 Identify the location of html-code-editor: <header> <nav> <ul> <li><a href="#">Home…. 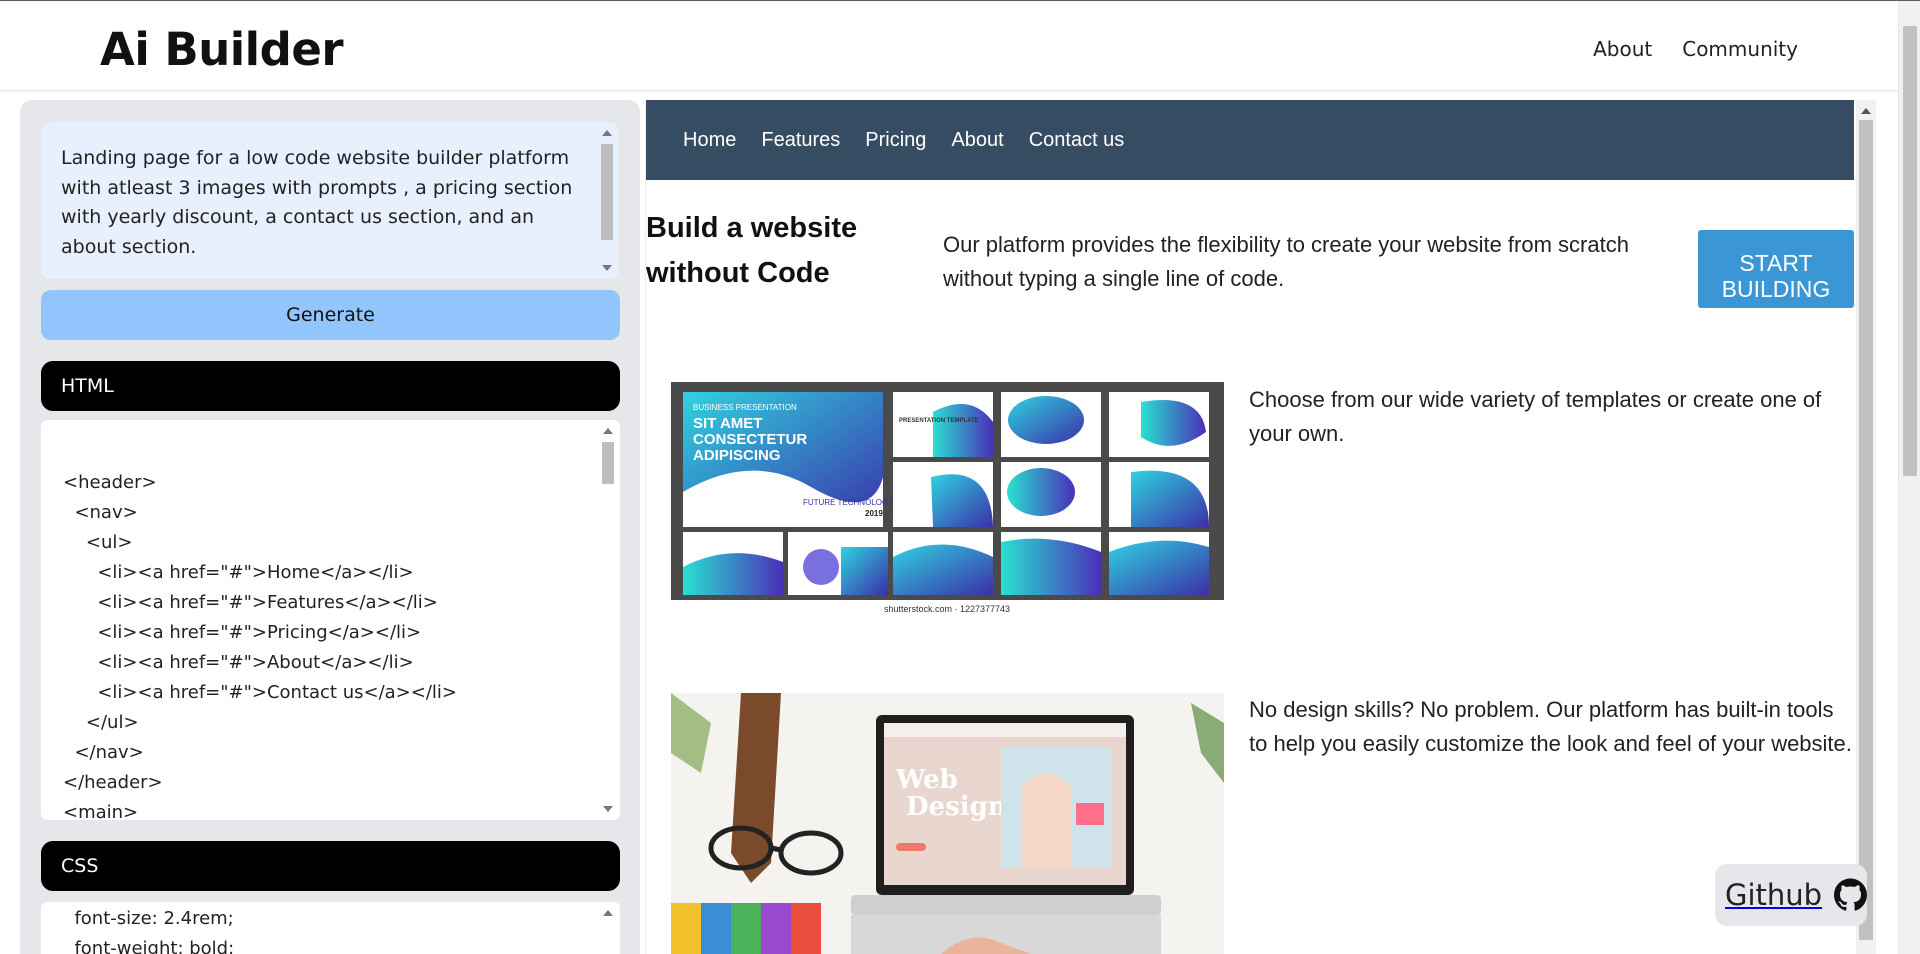
(330, 620).